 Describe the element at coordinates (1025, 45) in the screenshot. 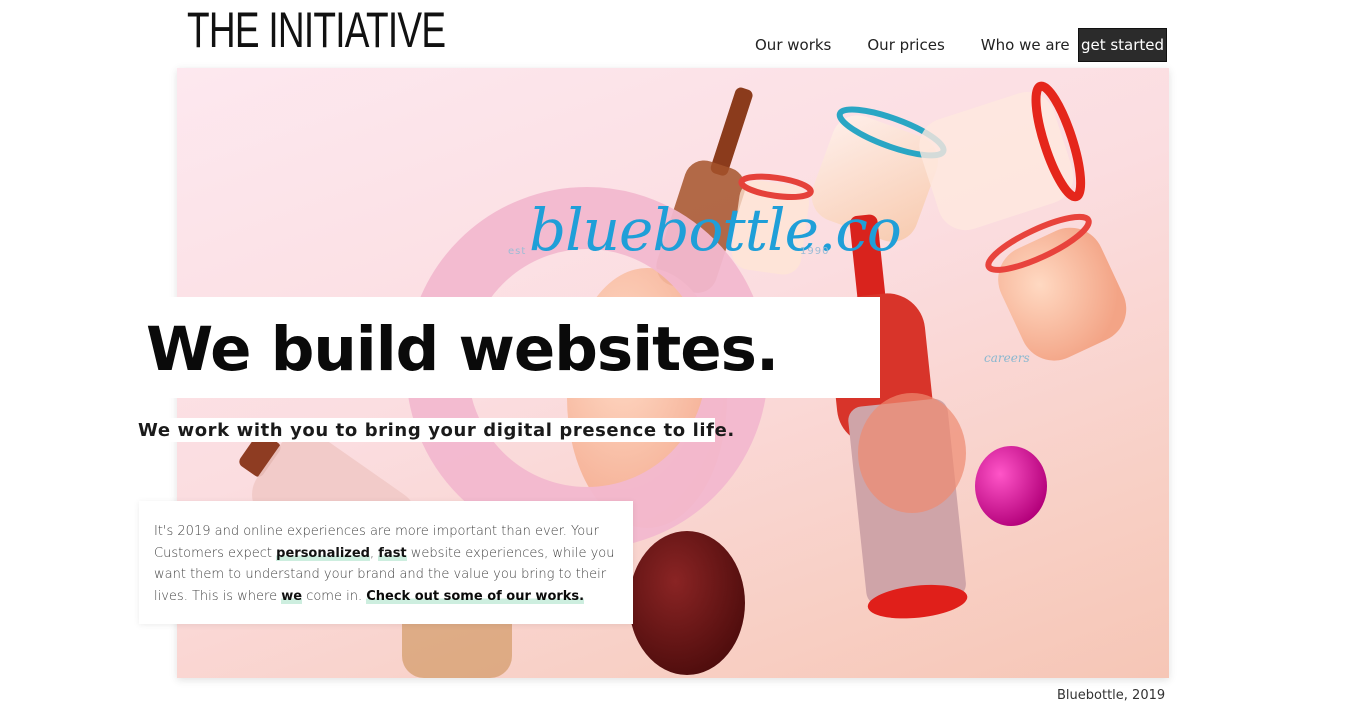

I see `nav-link-who-we-are: Who we are` at that location.